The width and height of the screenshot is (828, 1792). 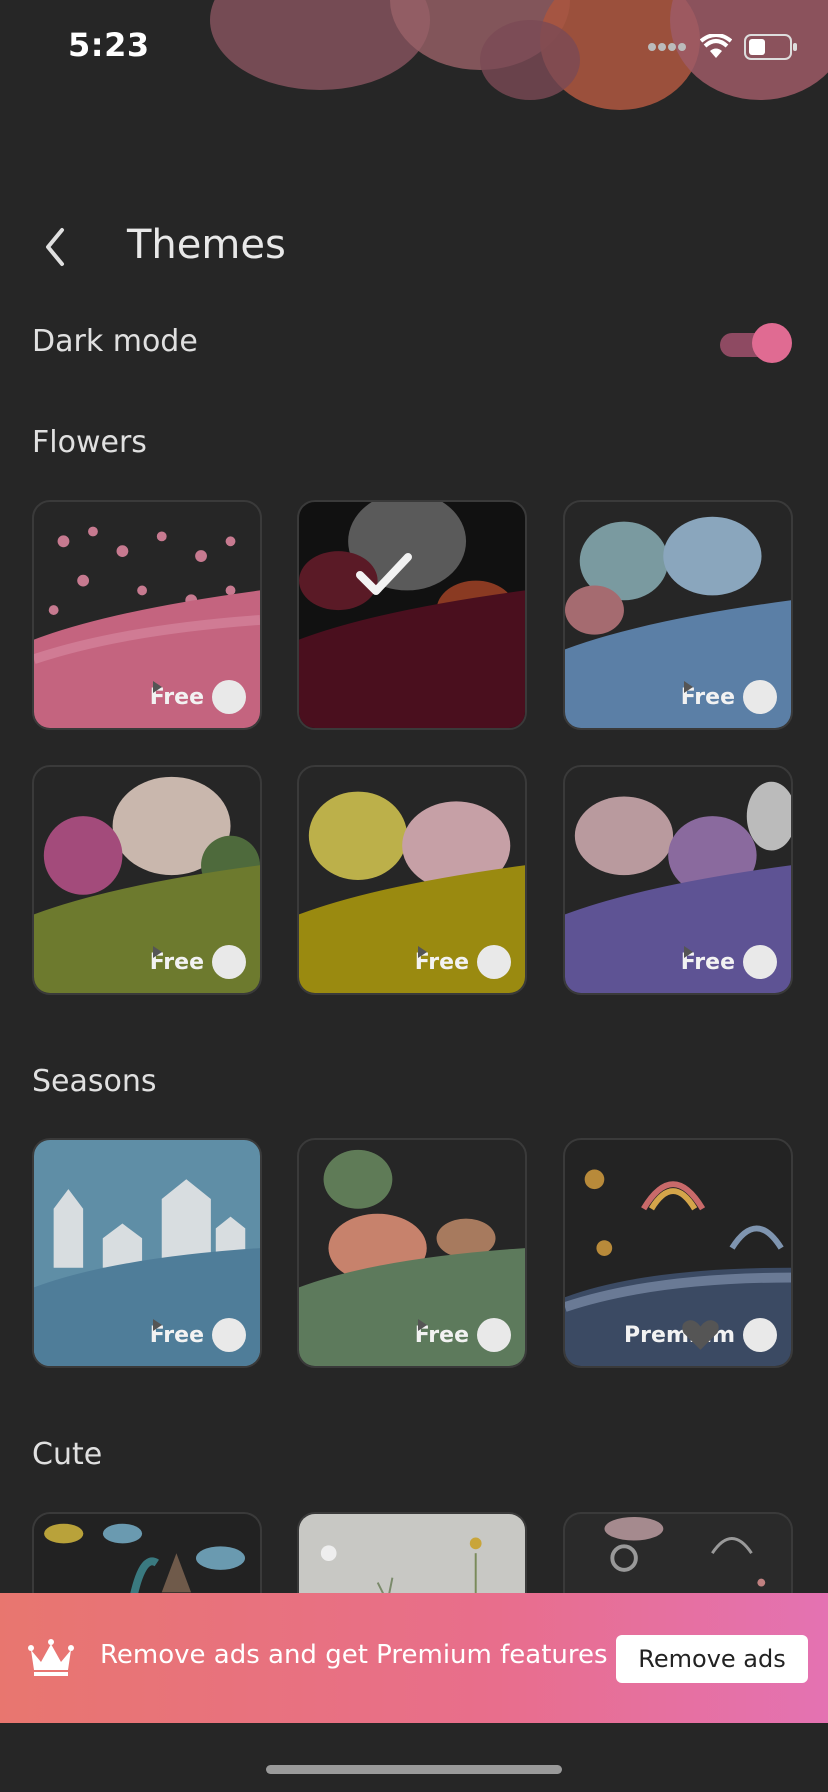 I want to click on theme-card-flowers-5: Free, so click(x=412, y=880).